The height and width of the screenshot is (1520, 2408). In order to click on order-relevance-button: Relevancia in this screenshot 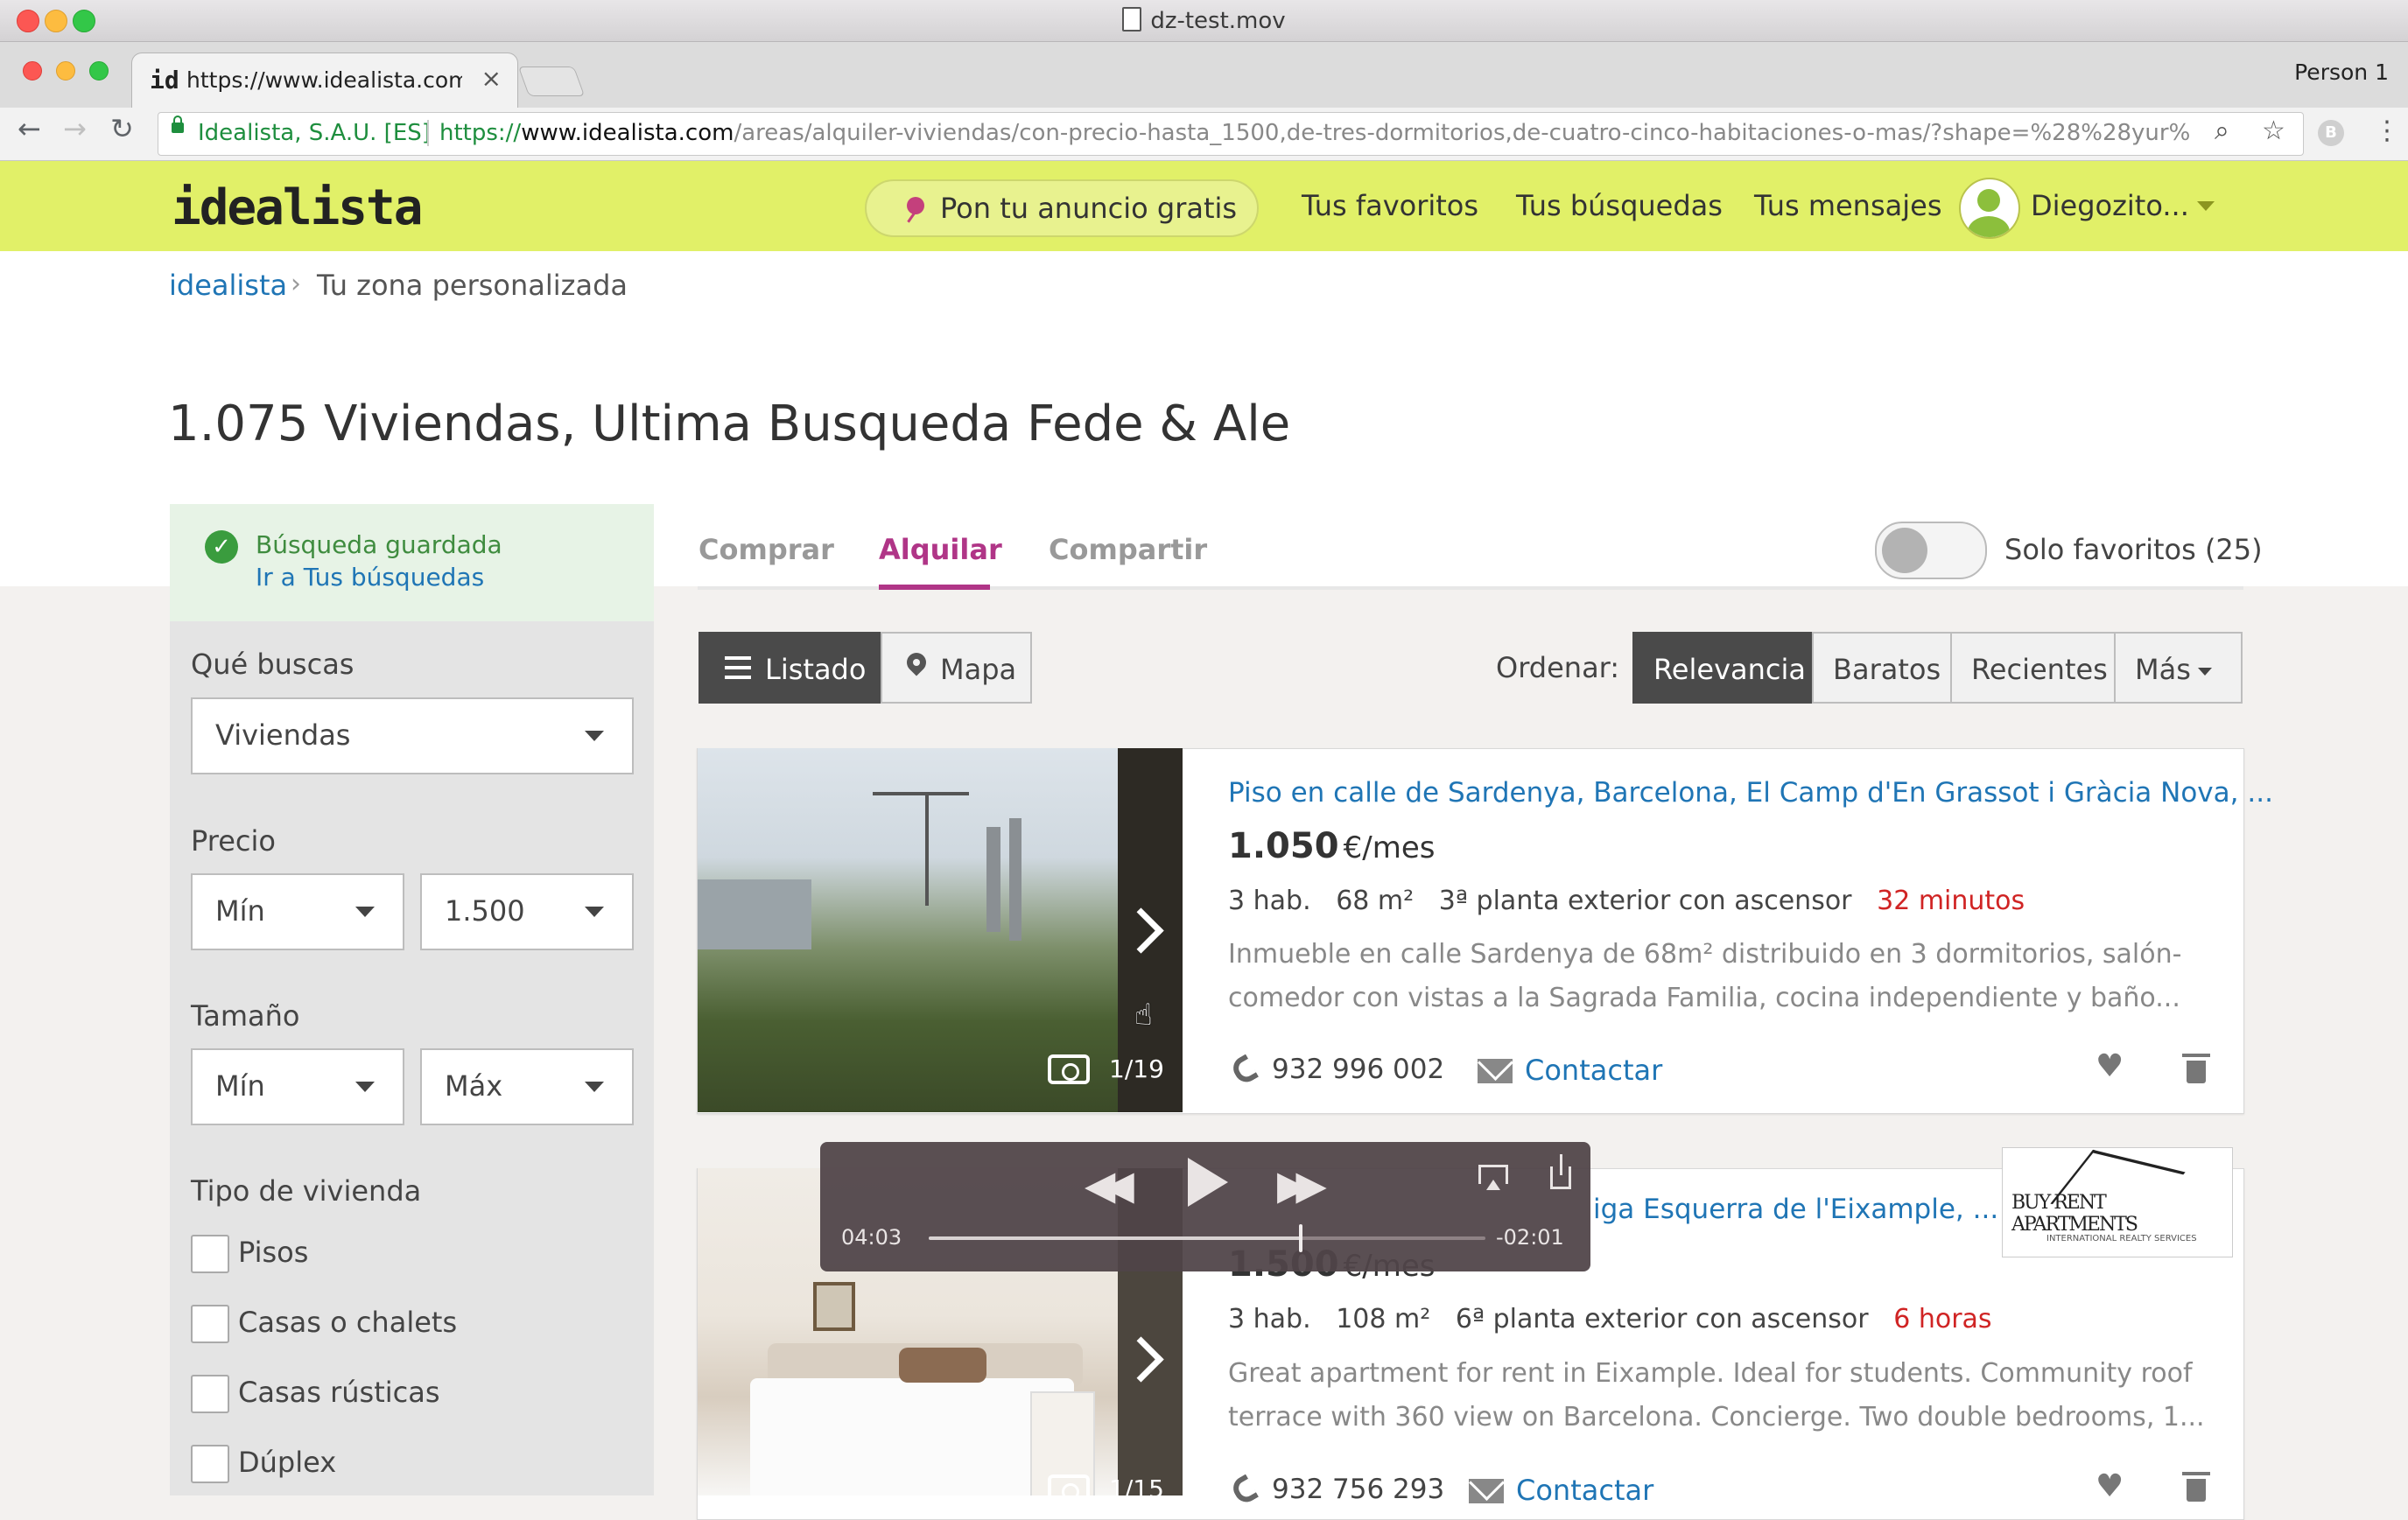, I will do `click(1723, 668)`.